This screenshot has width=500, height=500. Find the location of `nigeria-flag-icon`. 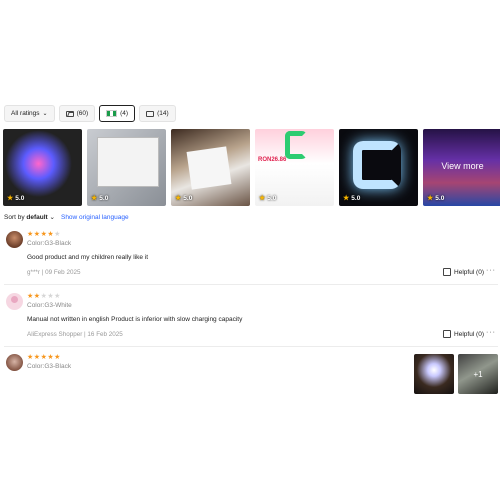

nigeria-flag-icon is located at coordinates (112, 113).